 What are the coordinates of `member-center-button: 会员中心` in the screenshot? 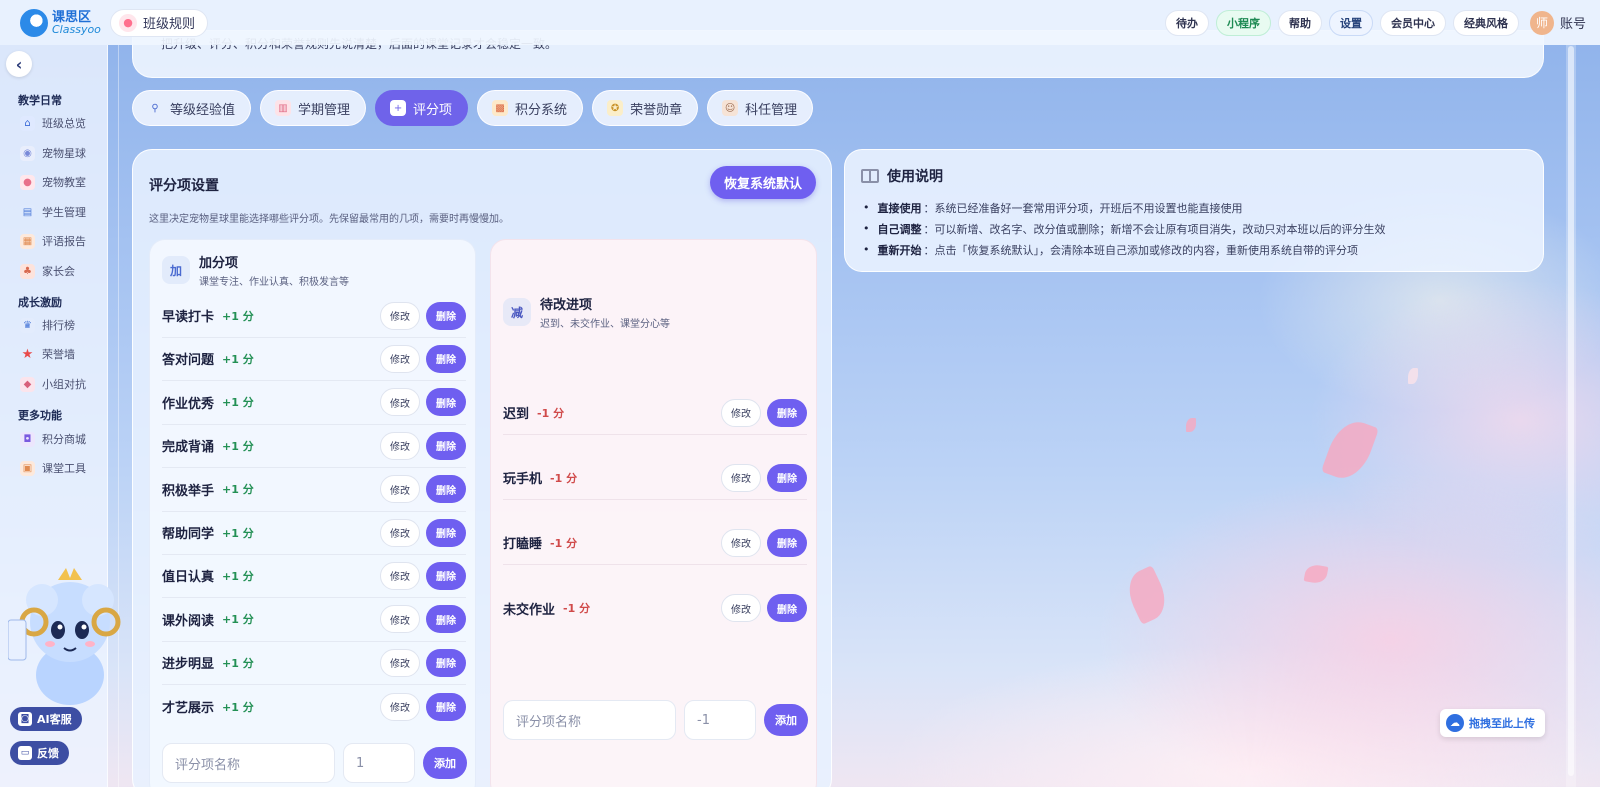 It's located at (1412, 22).